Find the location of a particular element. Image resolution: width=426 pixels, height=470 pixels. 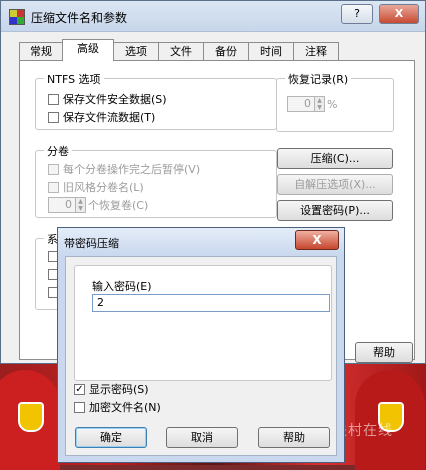

close-window-button: X is located at coordinates (399, 14).